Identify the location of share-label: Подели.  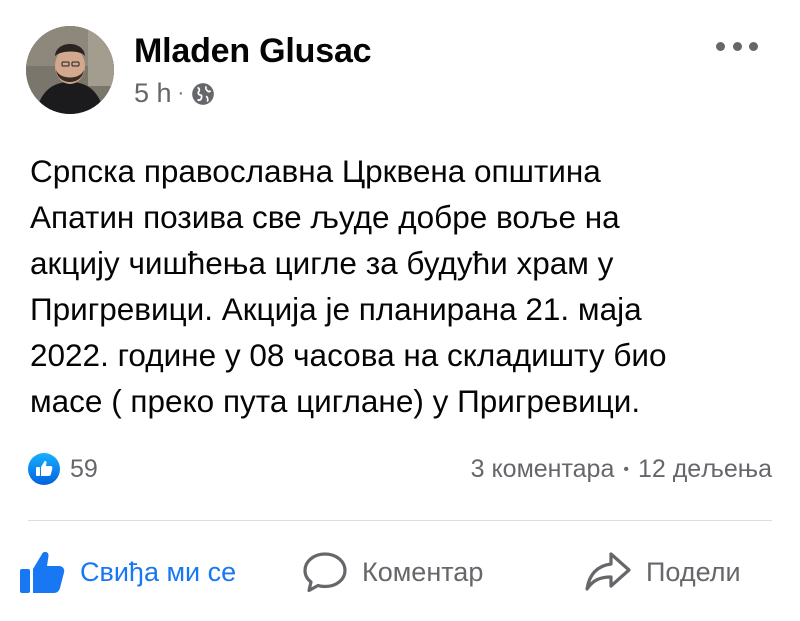
(693, 571).